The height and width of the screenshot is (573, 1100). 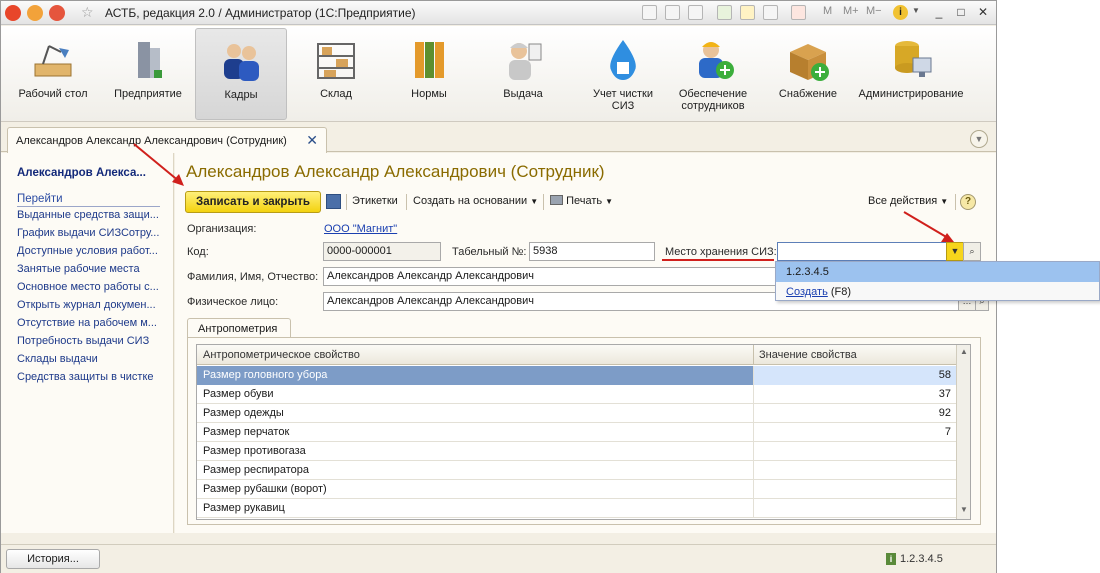 I want to click on popup-option: 1.2.3.4.5, so click(x=937, y=272).